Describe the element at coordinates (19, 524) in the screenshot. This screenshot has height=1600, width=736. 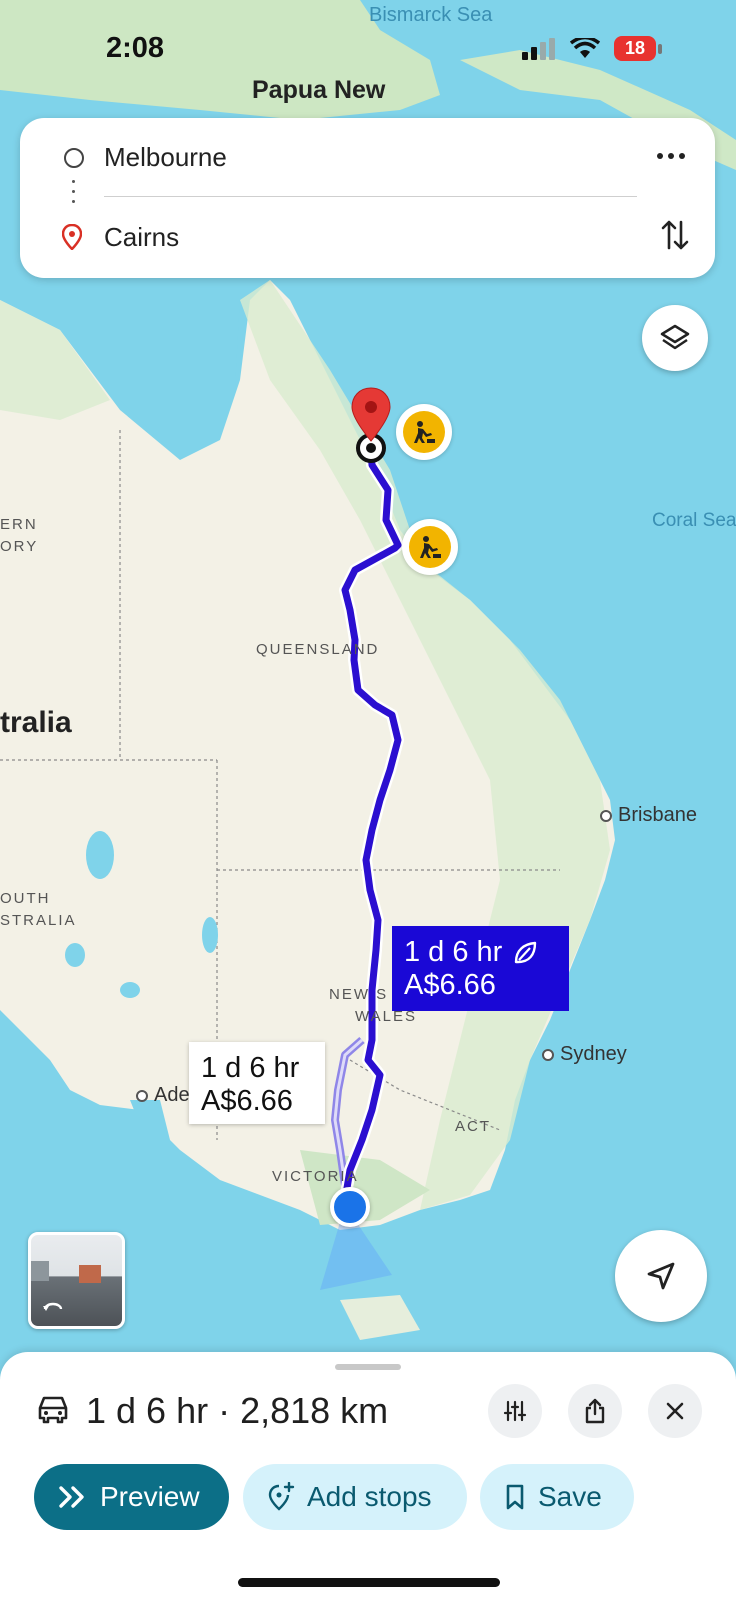
I see `map-label-northern-territory-1: ERN` at that location.